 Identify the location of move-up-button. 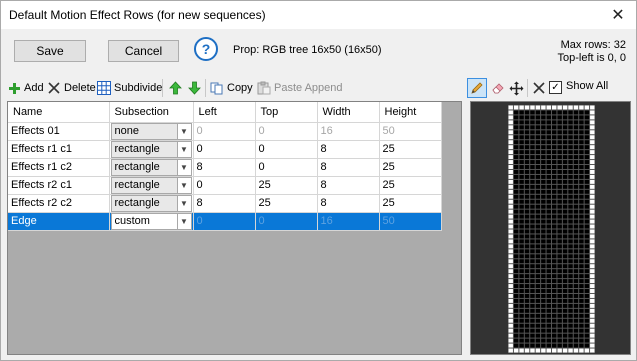
(175, 88).